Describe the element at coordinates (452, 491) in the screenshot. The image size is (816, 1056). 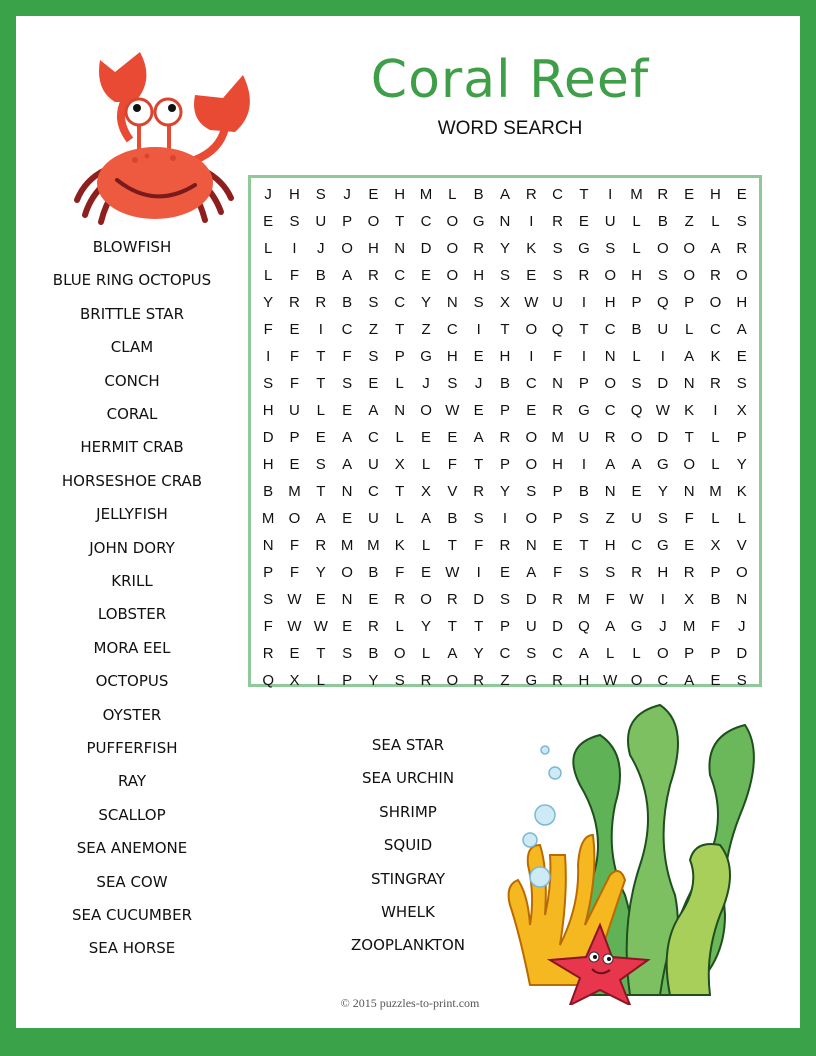
I see `grid-cell: V` at that location.